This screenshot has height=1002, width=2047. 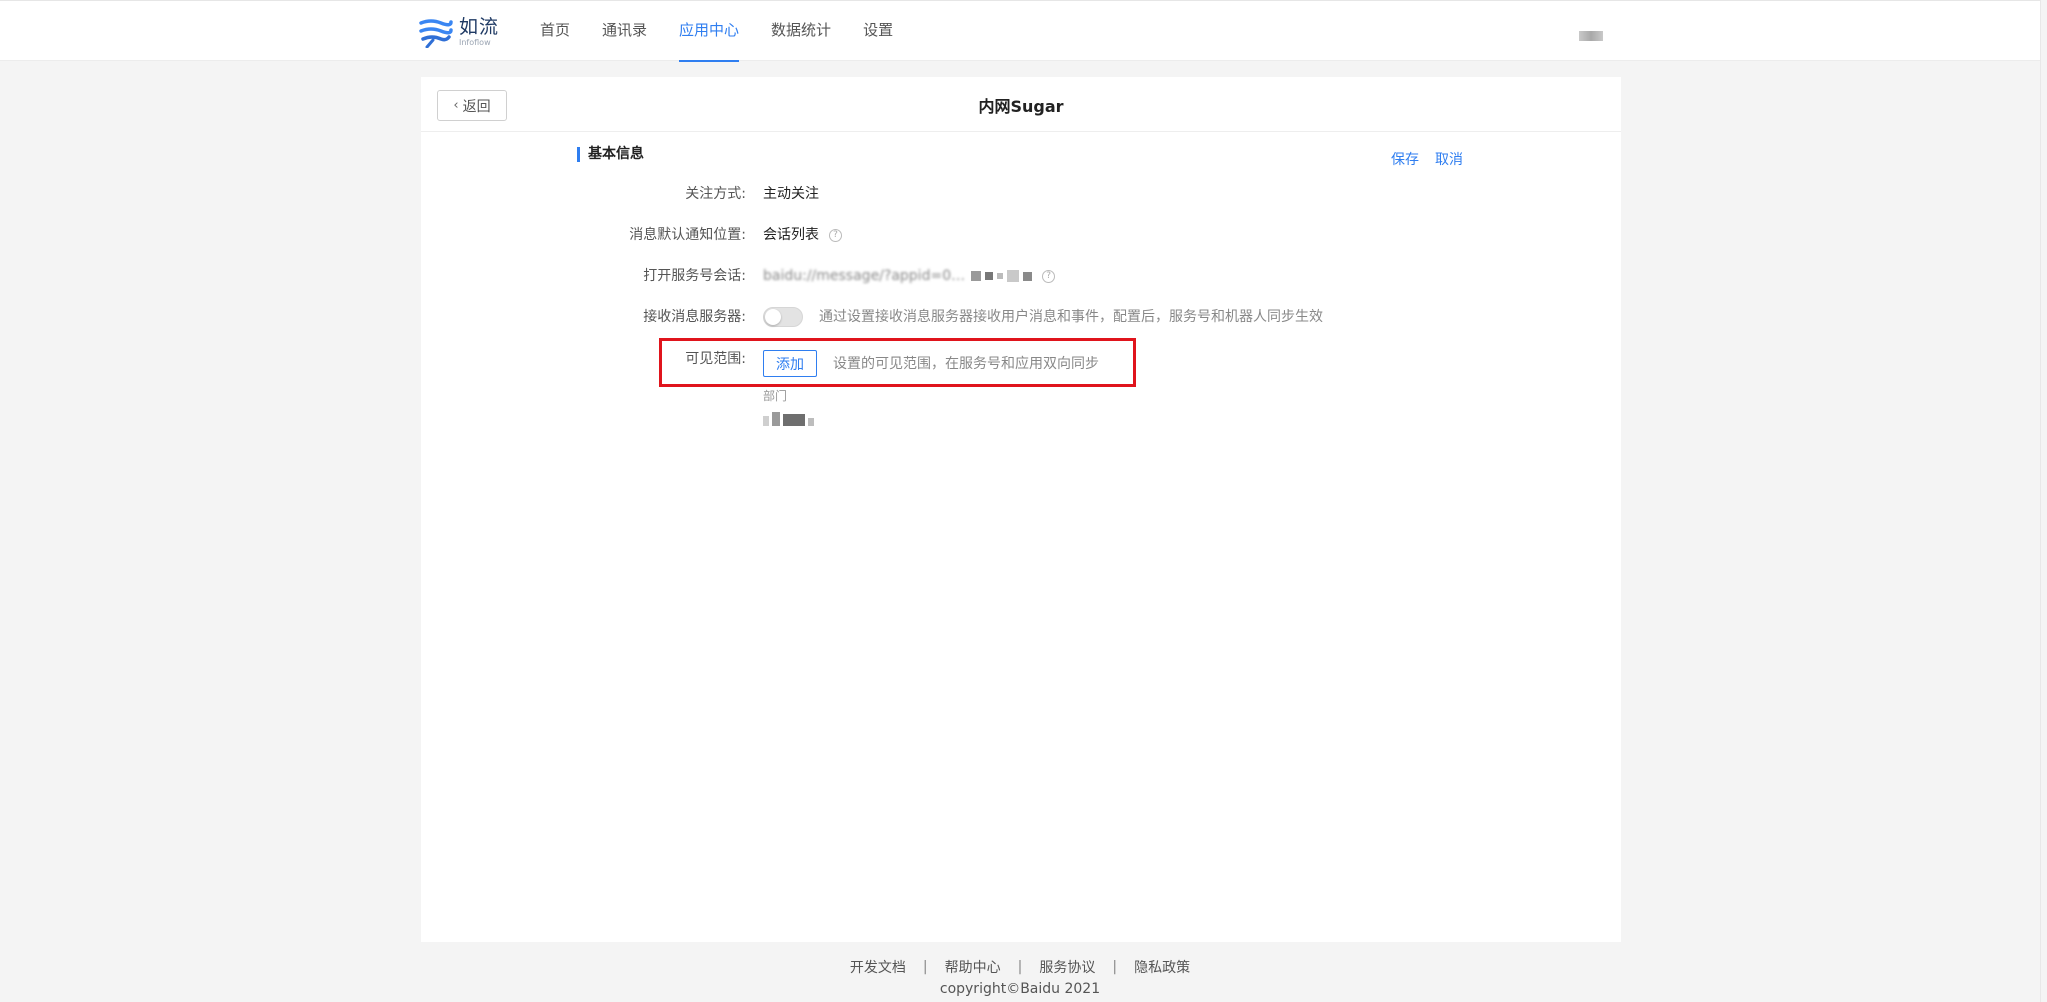 I want to click on logo-subtitle: Infoflow, so click(x=475, y=42).